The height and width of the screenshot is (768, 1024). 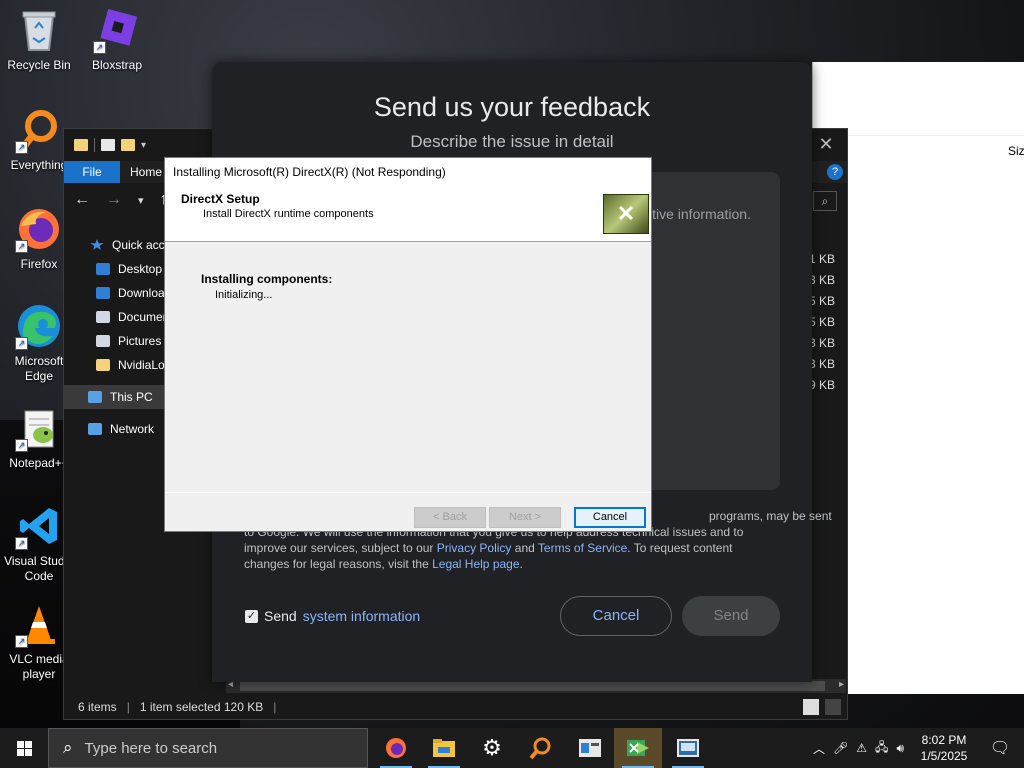 What do you see at coordinates (474, 548) in the screenshot?
I see `privacy-policy-link: Privacy Policy` at bounding box center [474, 548].